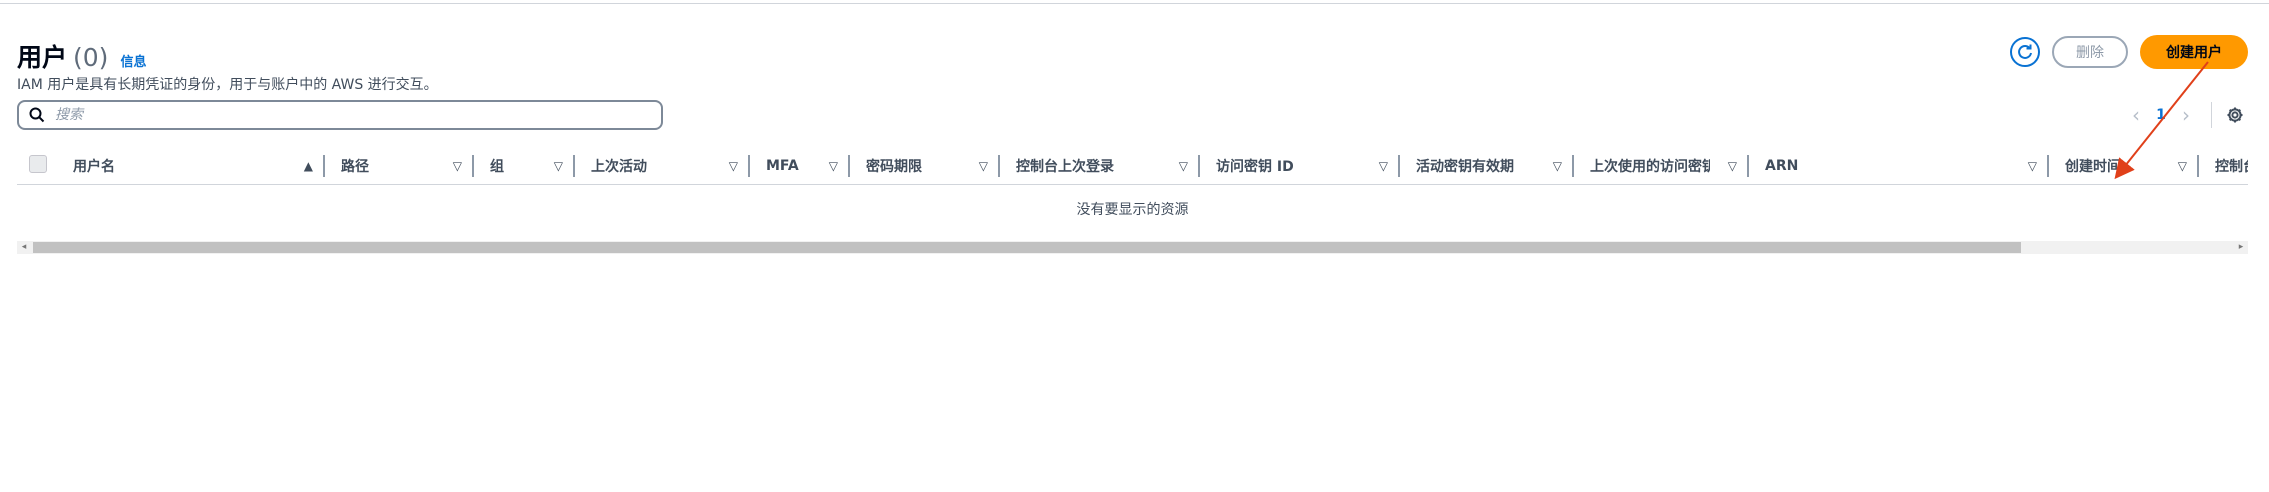 The width and height of the screenshot is (2269, 492). I want to click on column-label: 上次使用的访问密钥, so click(1650, 167).